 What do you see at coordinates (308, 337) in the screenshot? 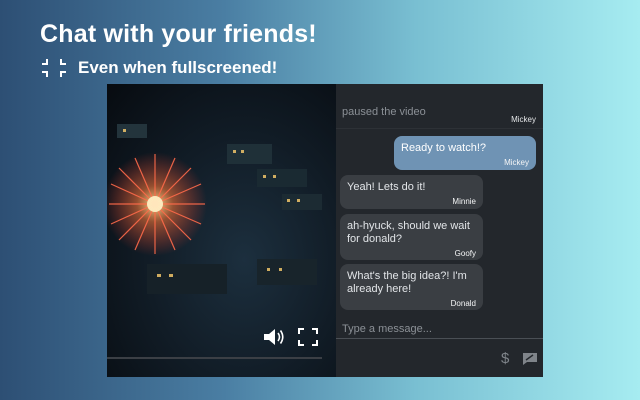
I see `fullscreen-icon` at bounding box center [308, 337].